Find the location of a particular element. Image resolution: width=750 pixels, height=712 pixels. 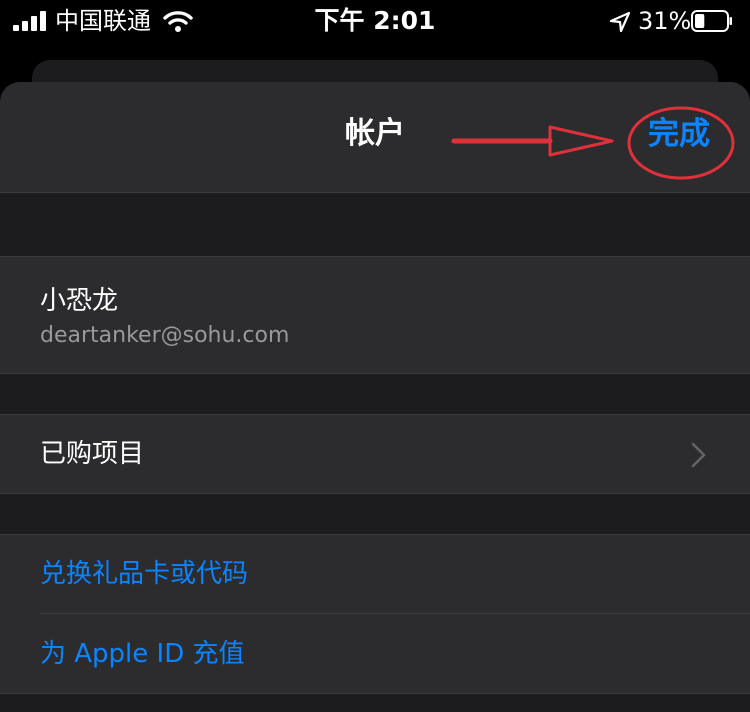

row-separator is located at coordinates (395, 613).